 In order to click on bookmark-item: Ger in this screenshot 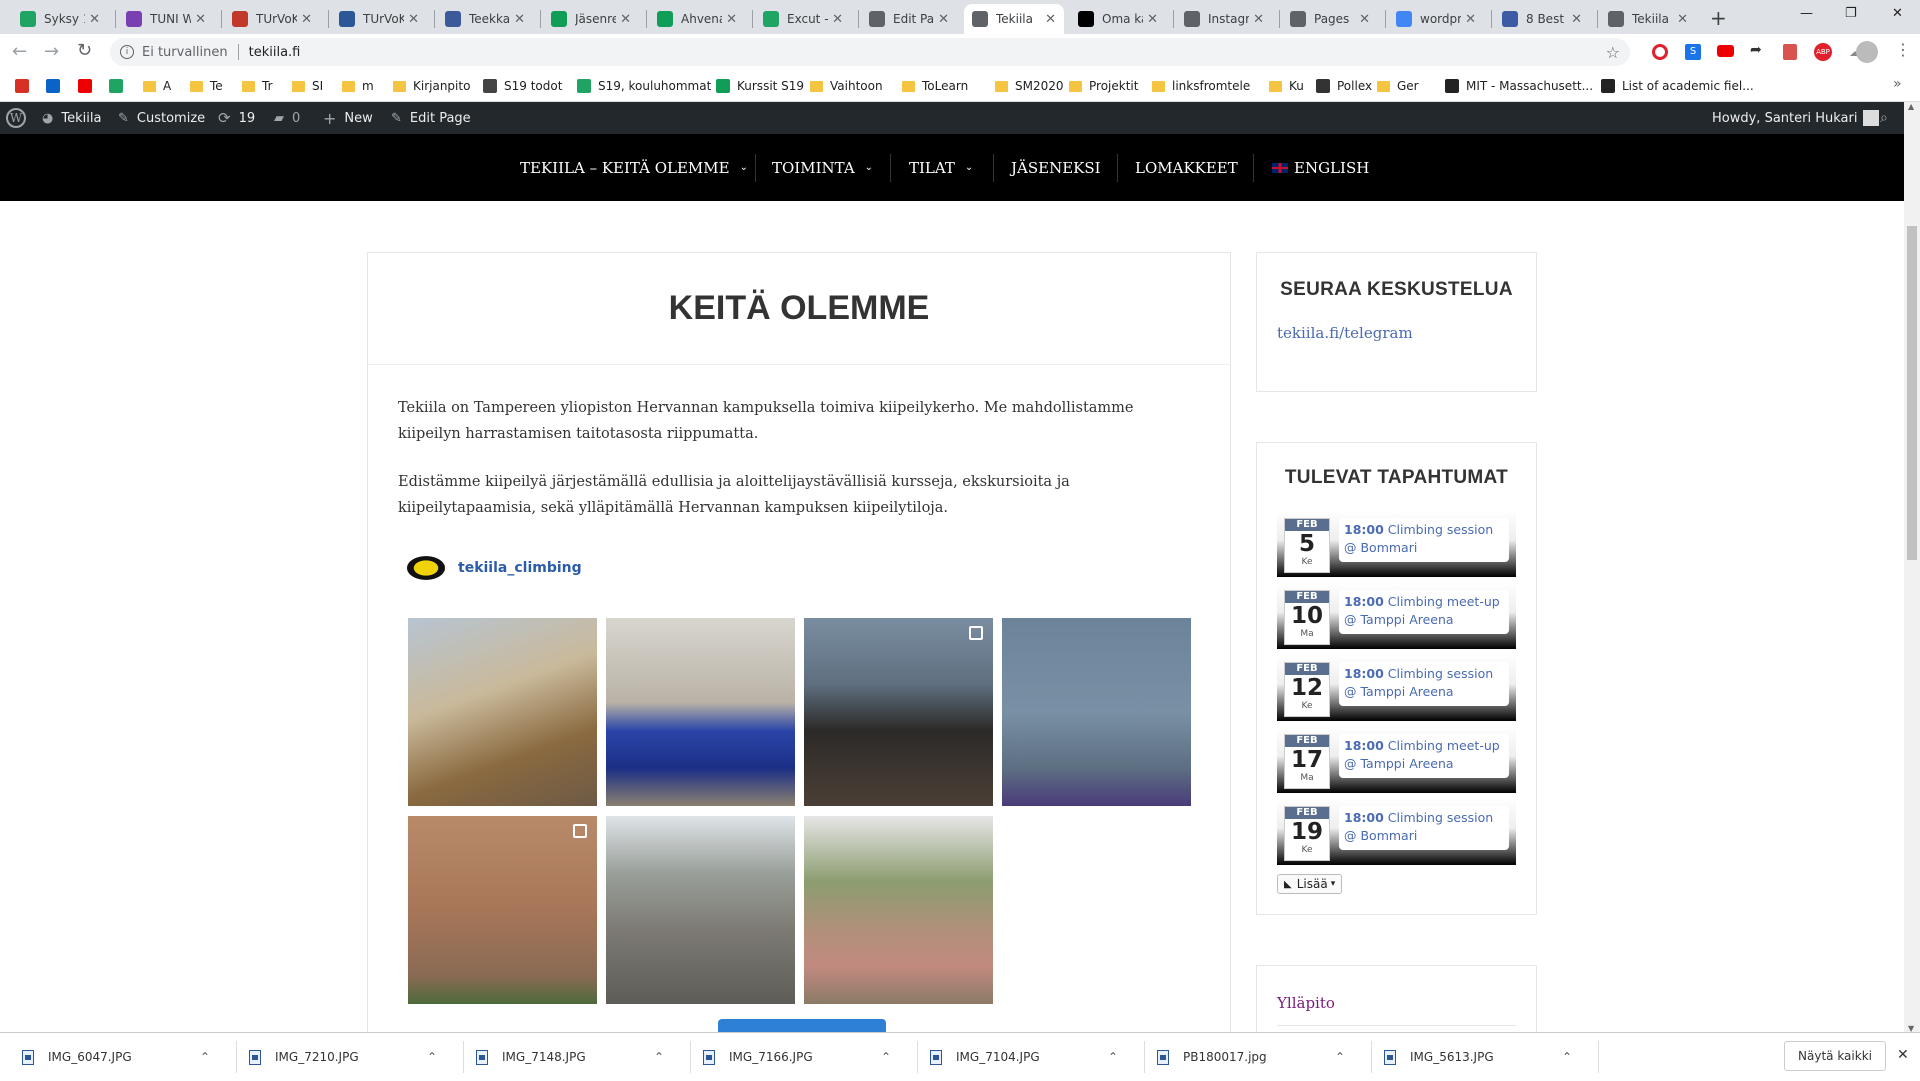, I will do `click(1398, 86)`.